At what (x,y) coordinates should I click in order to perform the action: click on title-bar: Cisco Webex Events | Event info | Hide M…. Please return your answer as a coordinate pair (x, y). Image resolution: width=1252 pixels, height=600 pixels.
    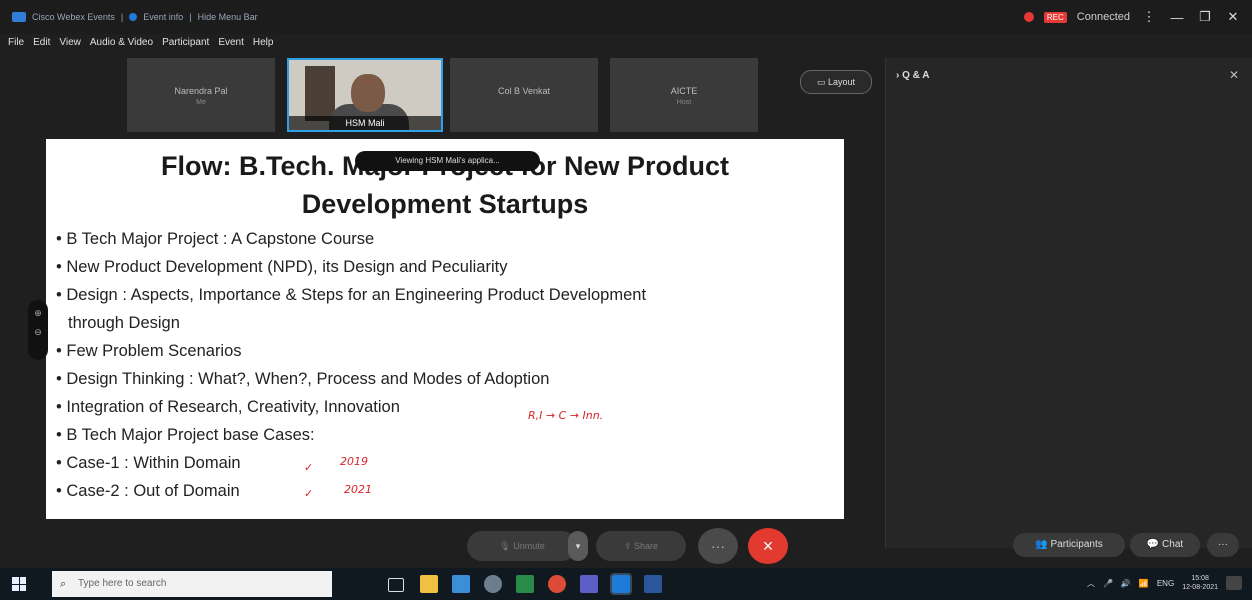
    Looking at the image, I should click on (626, 17).